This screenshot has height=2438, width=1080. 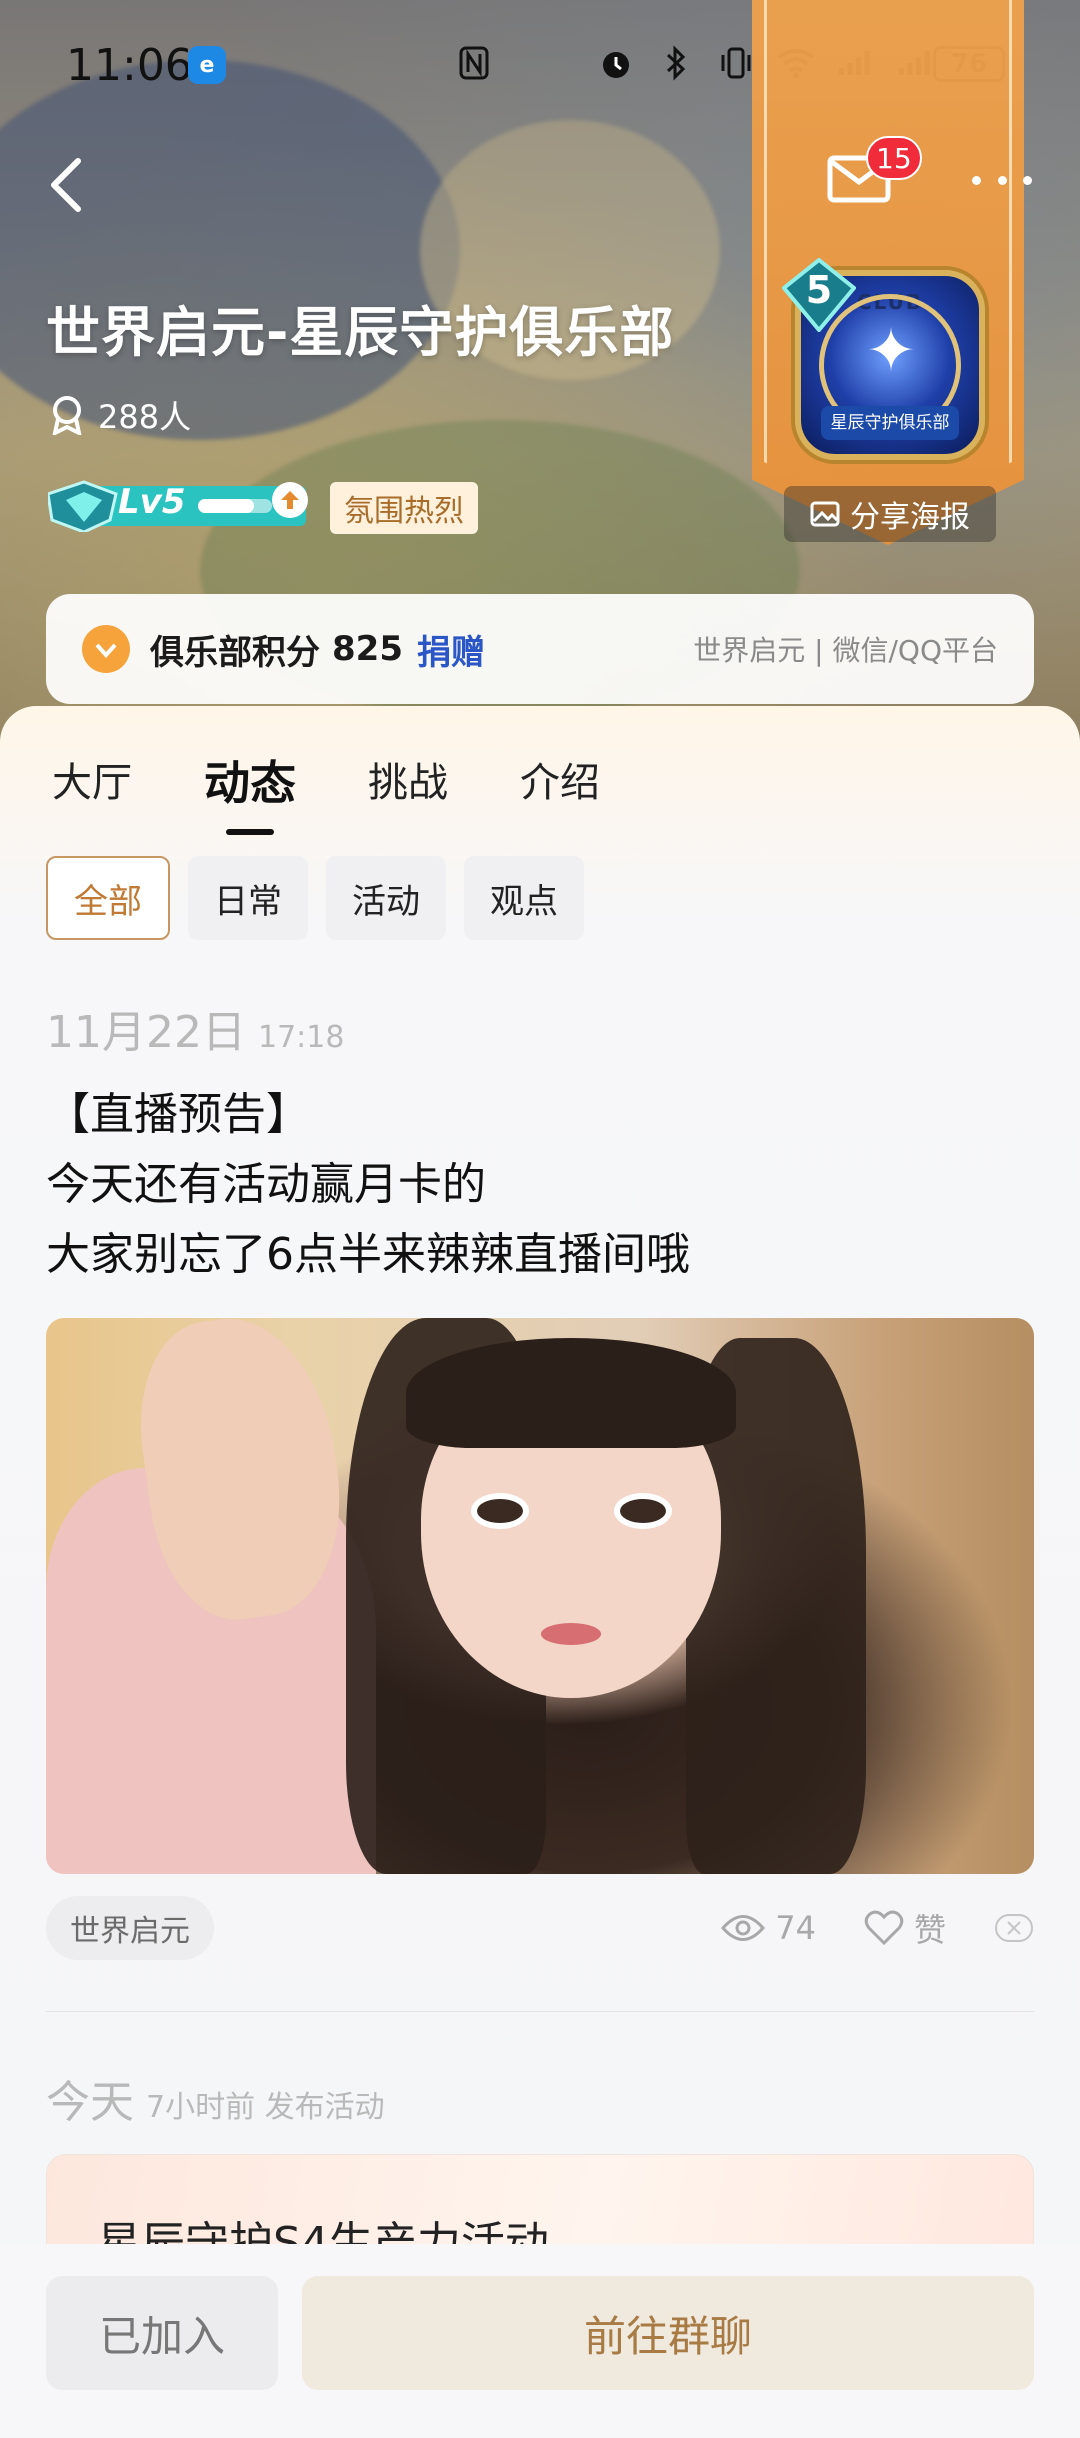 I want to click on bottom-action-bar: 已加入 前往群聊, so click(x=540, y=2341).